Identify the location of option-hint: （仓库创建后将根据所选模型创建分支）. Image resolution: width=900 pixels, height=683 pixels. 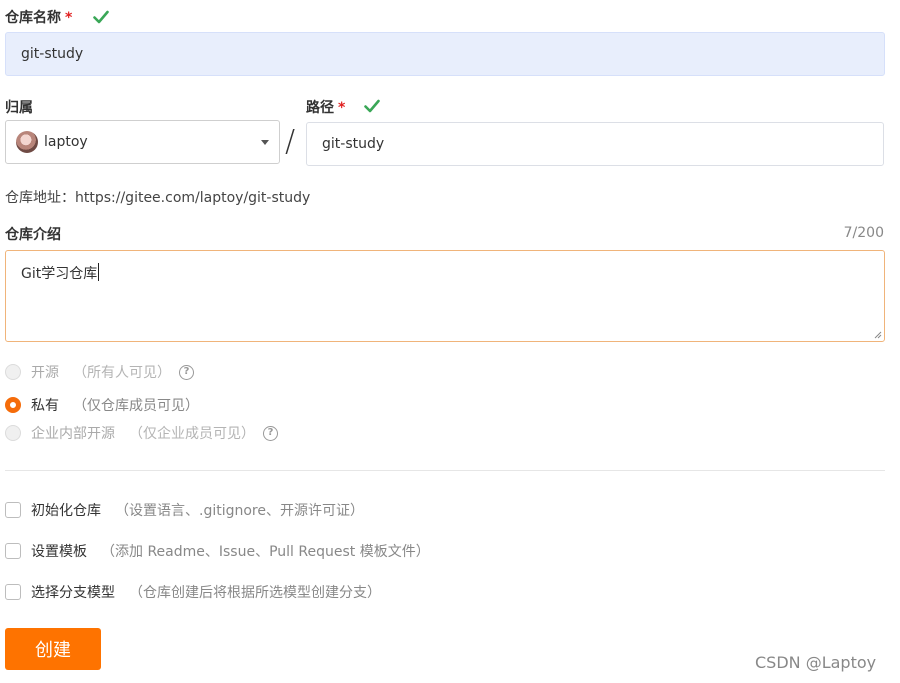
(255, 593).